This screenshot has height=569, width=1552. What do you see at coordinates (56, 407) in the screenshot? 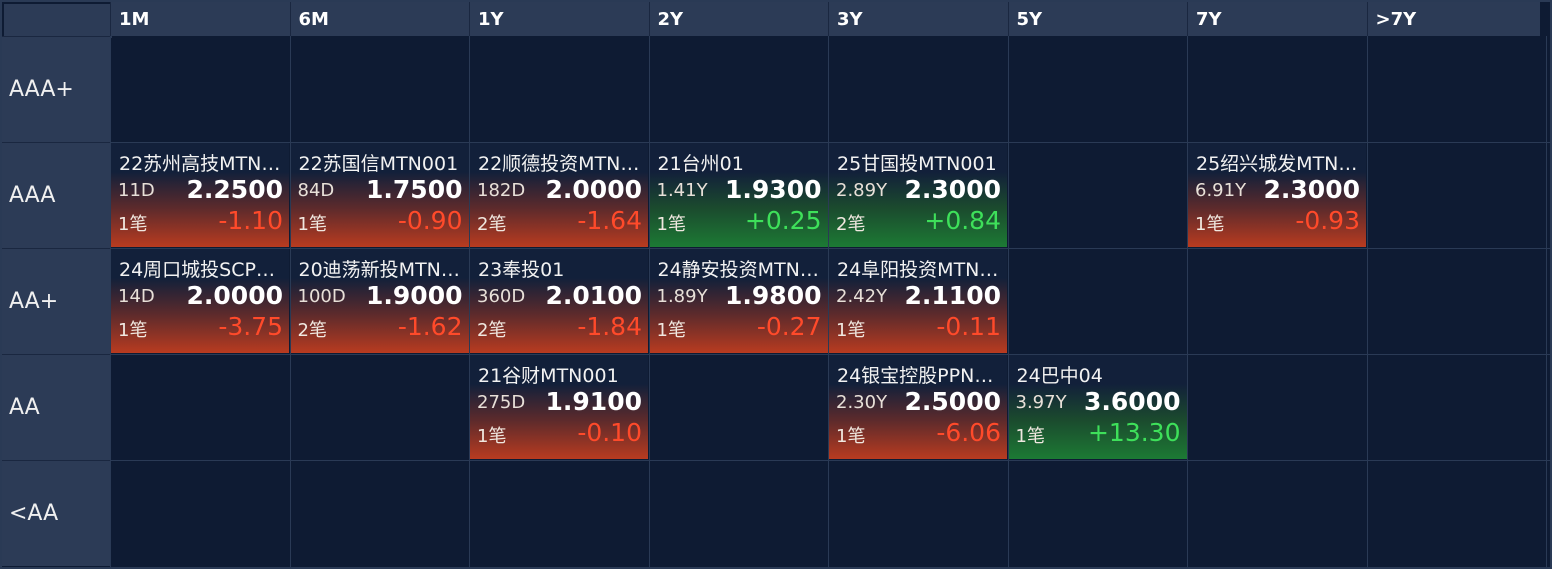
I see `row-label-3: AA` at bounding box center [56, 407].